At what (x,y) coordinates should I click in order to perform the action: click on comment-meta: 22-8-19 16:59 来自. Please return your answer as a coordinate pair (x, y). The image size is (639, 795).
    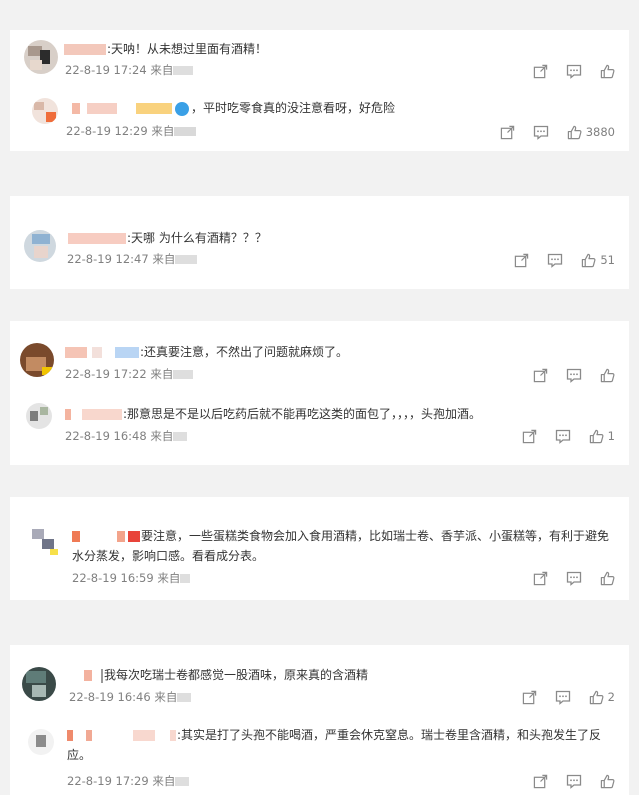
    Looking at the image, I should click on (131, 578).